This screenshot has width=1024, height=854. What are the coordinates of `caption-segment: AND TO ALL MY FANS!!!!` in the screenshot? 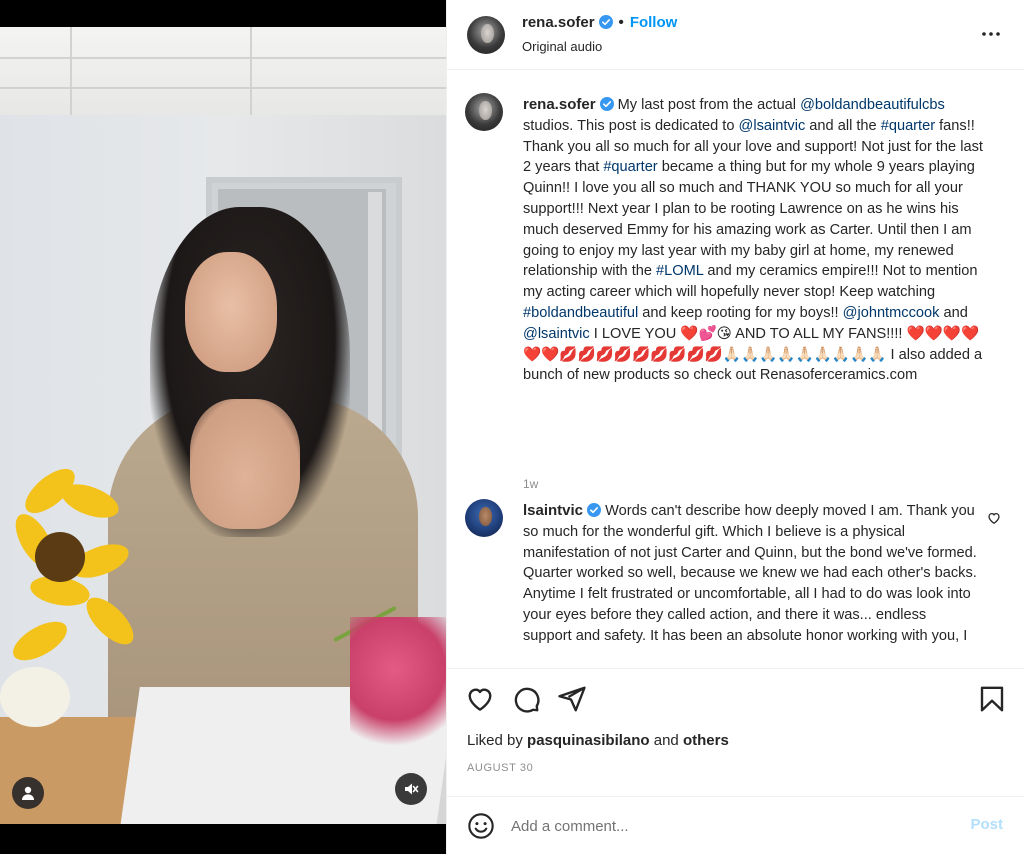 It's located at (819, 333).